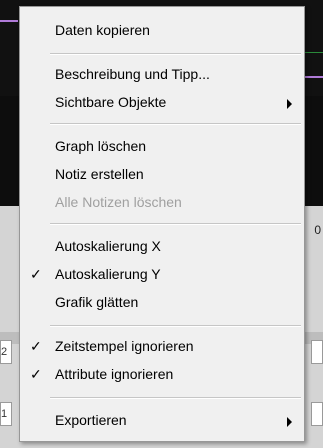  What do you see at coordinates (108, 246) in the screenshot?
I see `menu-item-label: Autoskalierung X` at bounding box center [108, 246].